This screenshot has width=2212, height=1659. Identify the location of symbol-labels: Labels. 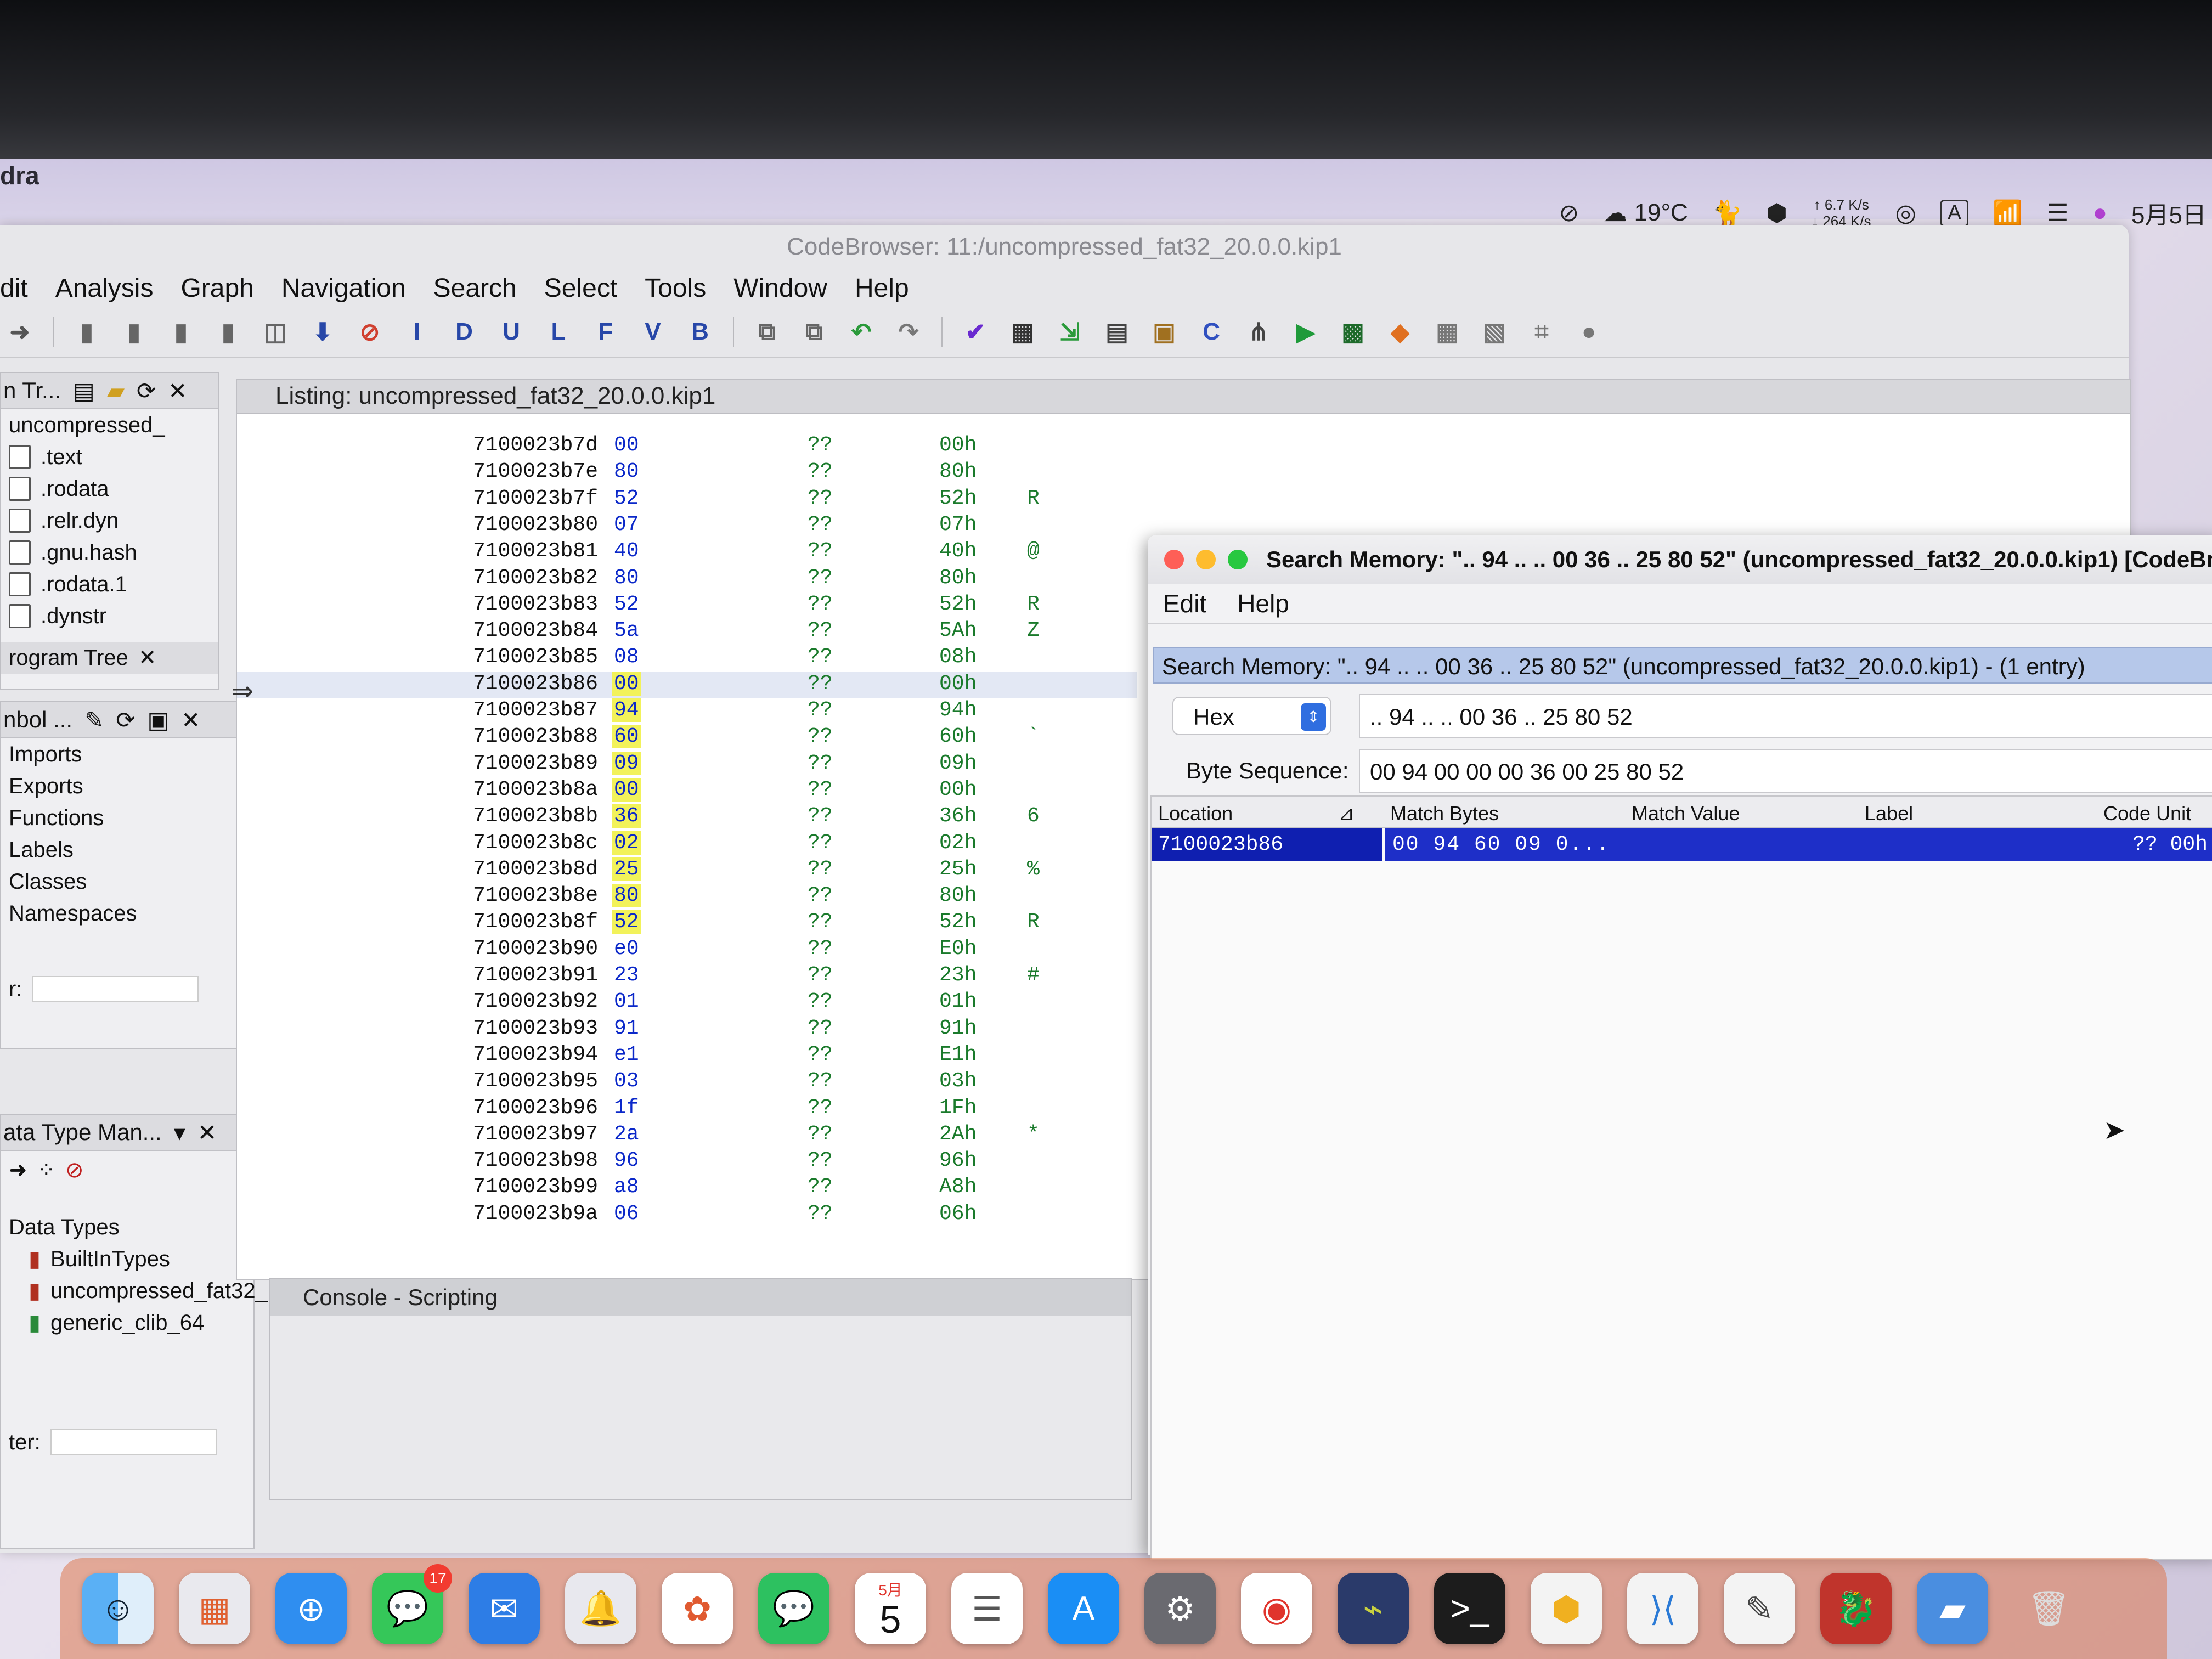
(122, 850).